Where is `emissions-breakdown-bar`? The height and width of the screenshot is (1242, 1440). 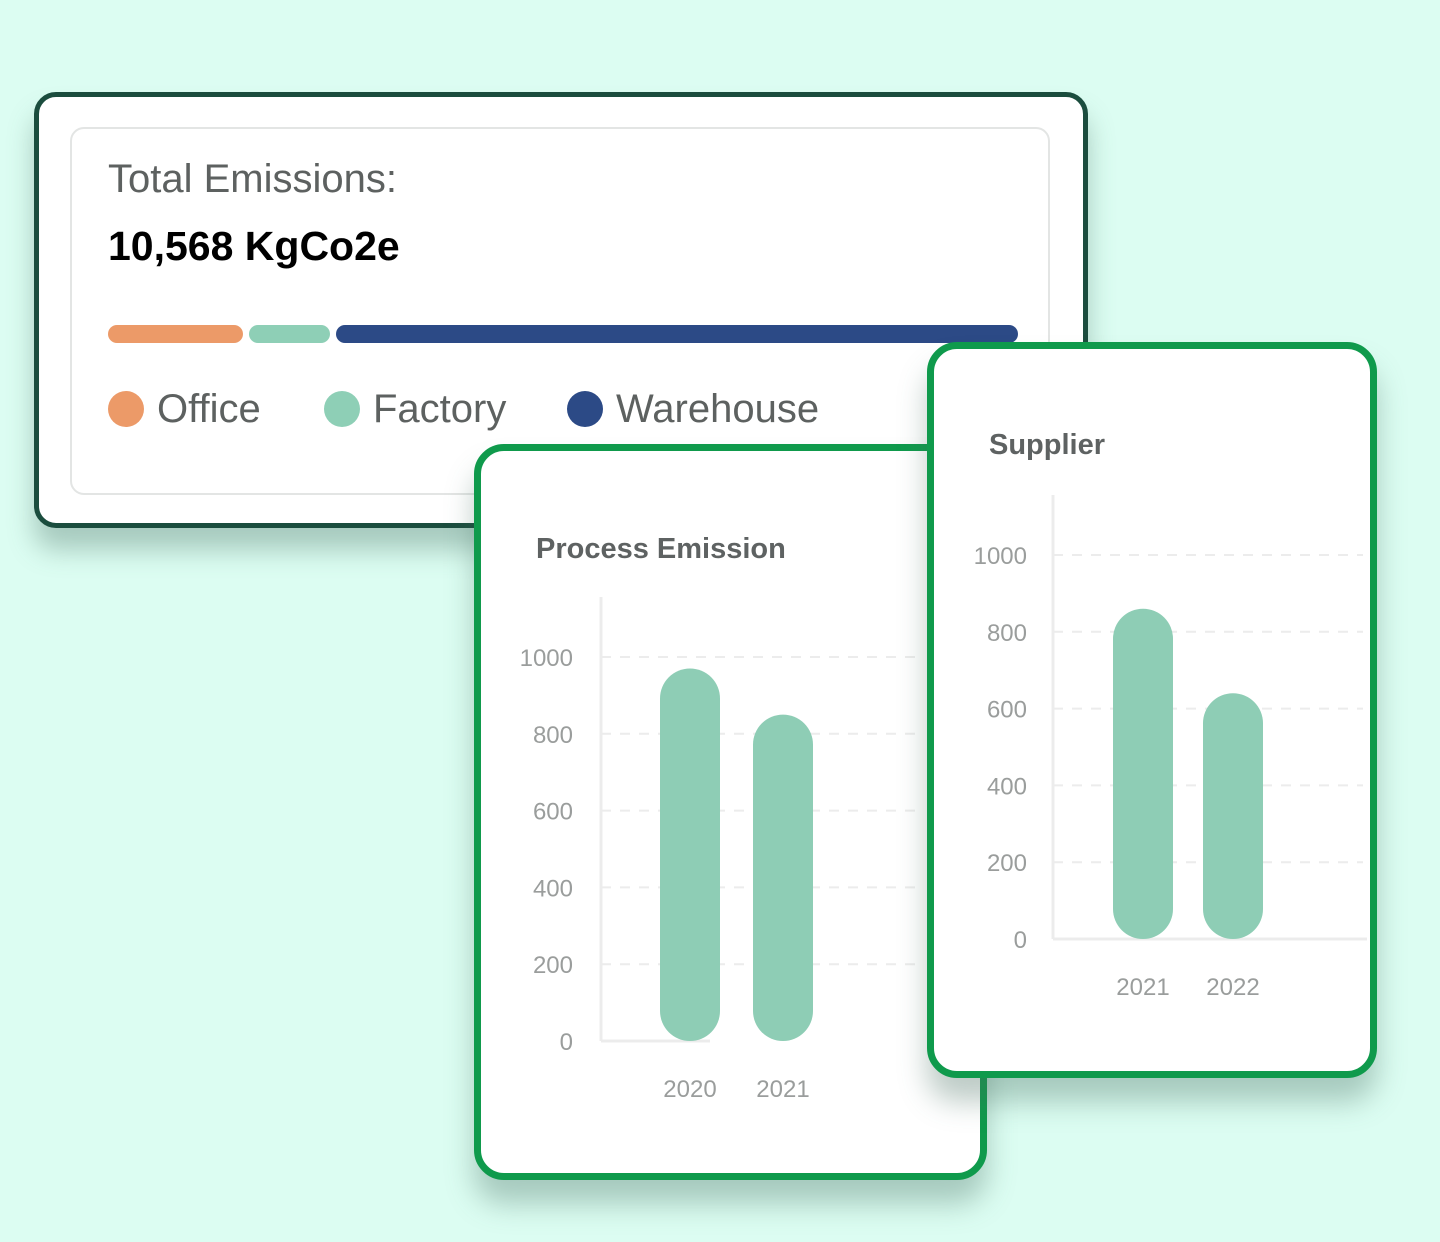
emissions-breakdown-bar is located at coordinates (563, 334).